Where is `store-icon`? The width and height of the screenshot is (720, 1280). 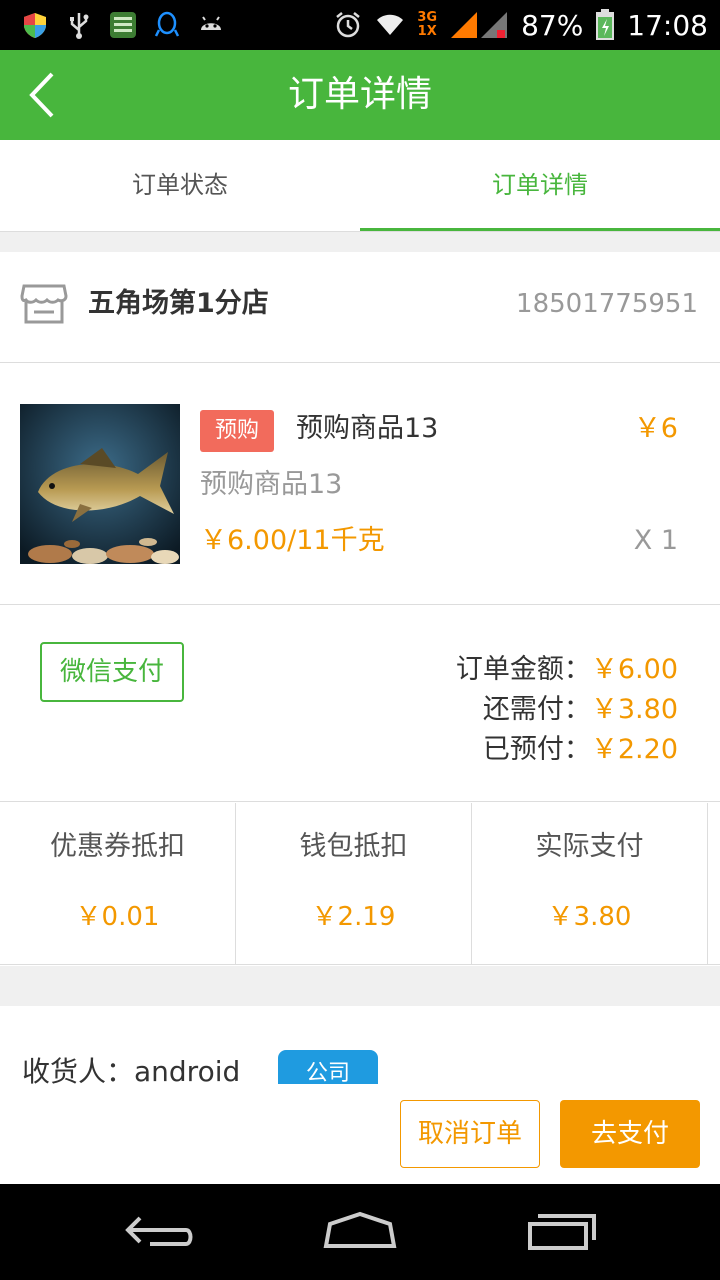
store-icon is located at coordinates (44, 304).